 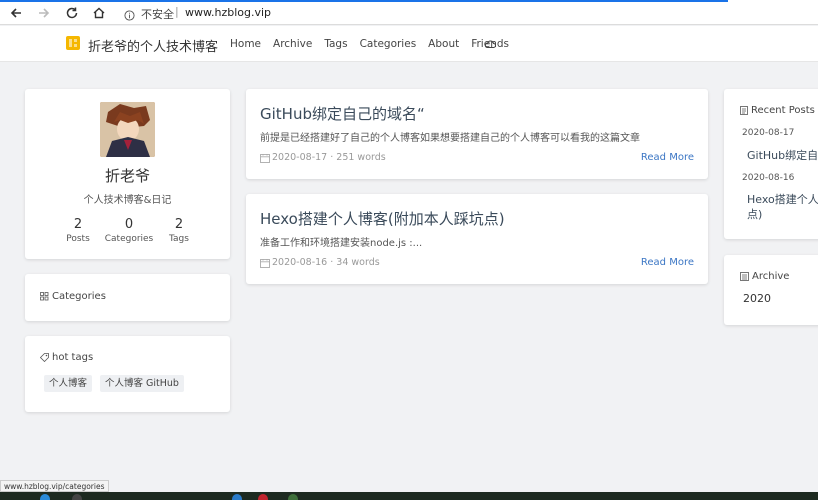 I want to click on post-title: Hexo搭建个人博客(附加本人踩坑点), so click(x=382, y=218).